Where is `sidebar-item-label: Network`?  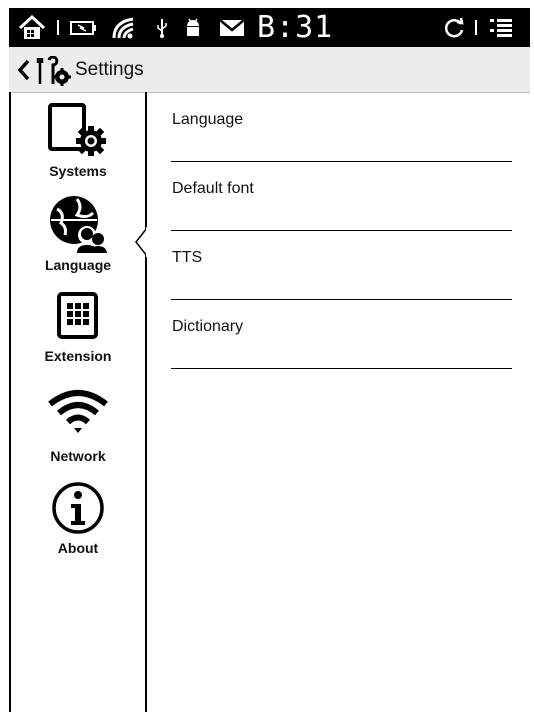
sidebar-item-label: Network is located at coordinates (78, 456).